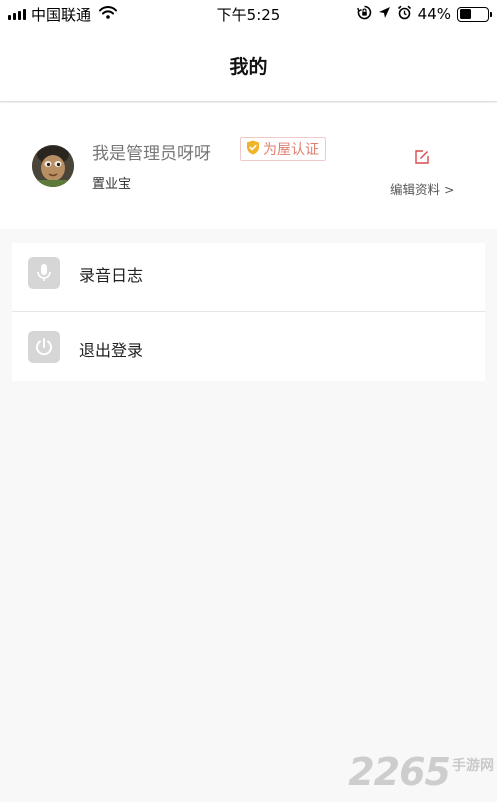 Image resolution: width=497 pixels, height=802 pixels. I want to click on status-right: 44%, so click(424, 14).